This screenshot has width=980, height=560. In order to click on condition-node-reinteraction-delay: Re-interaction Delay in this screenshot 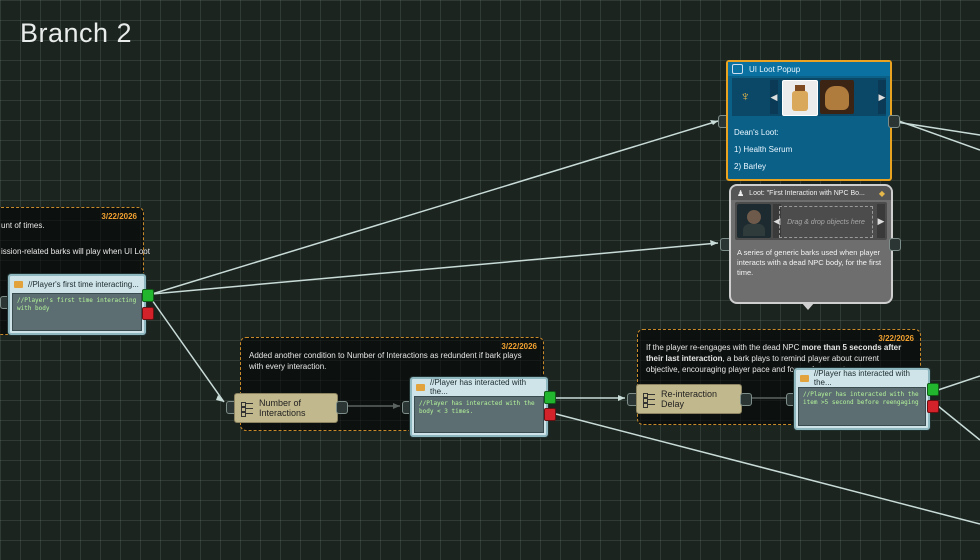, I will do `click(689, 399)`.